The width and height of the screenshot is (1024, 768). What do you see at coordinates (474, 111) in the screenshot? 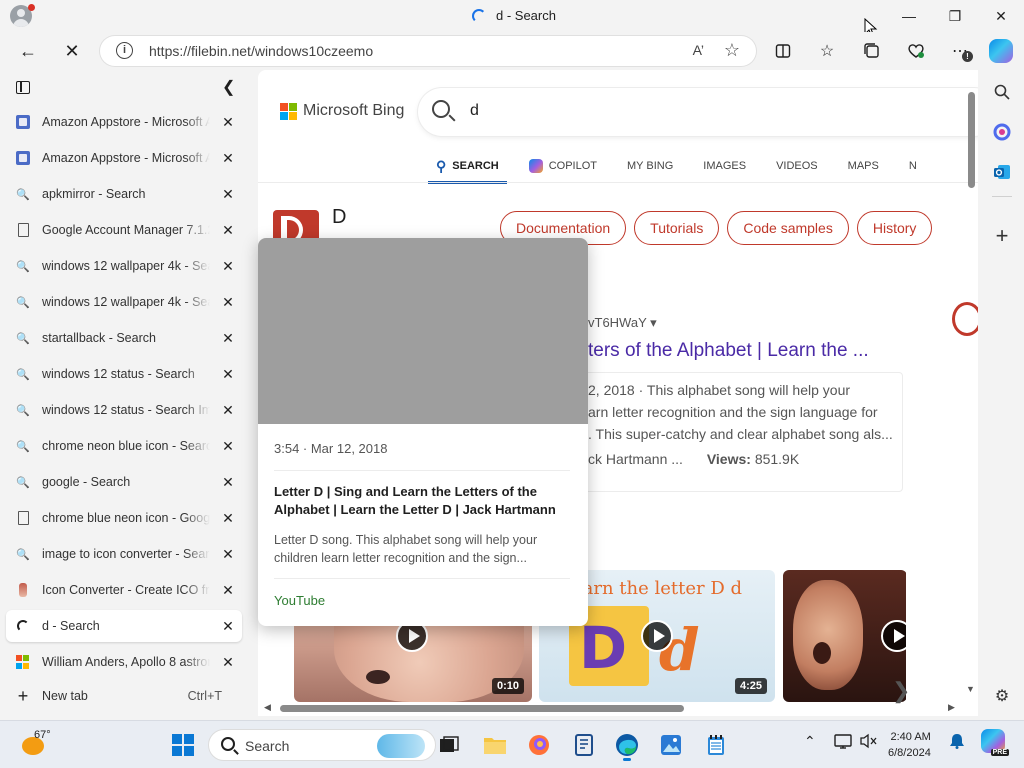
I see `search-query: d` at bounding box center [474, 111].